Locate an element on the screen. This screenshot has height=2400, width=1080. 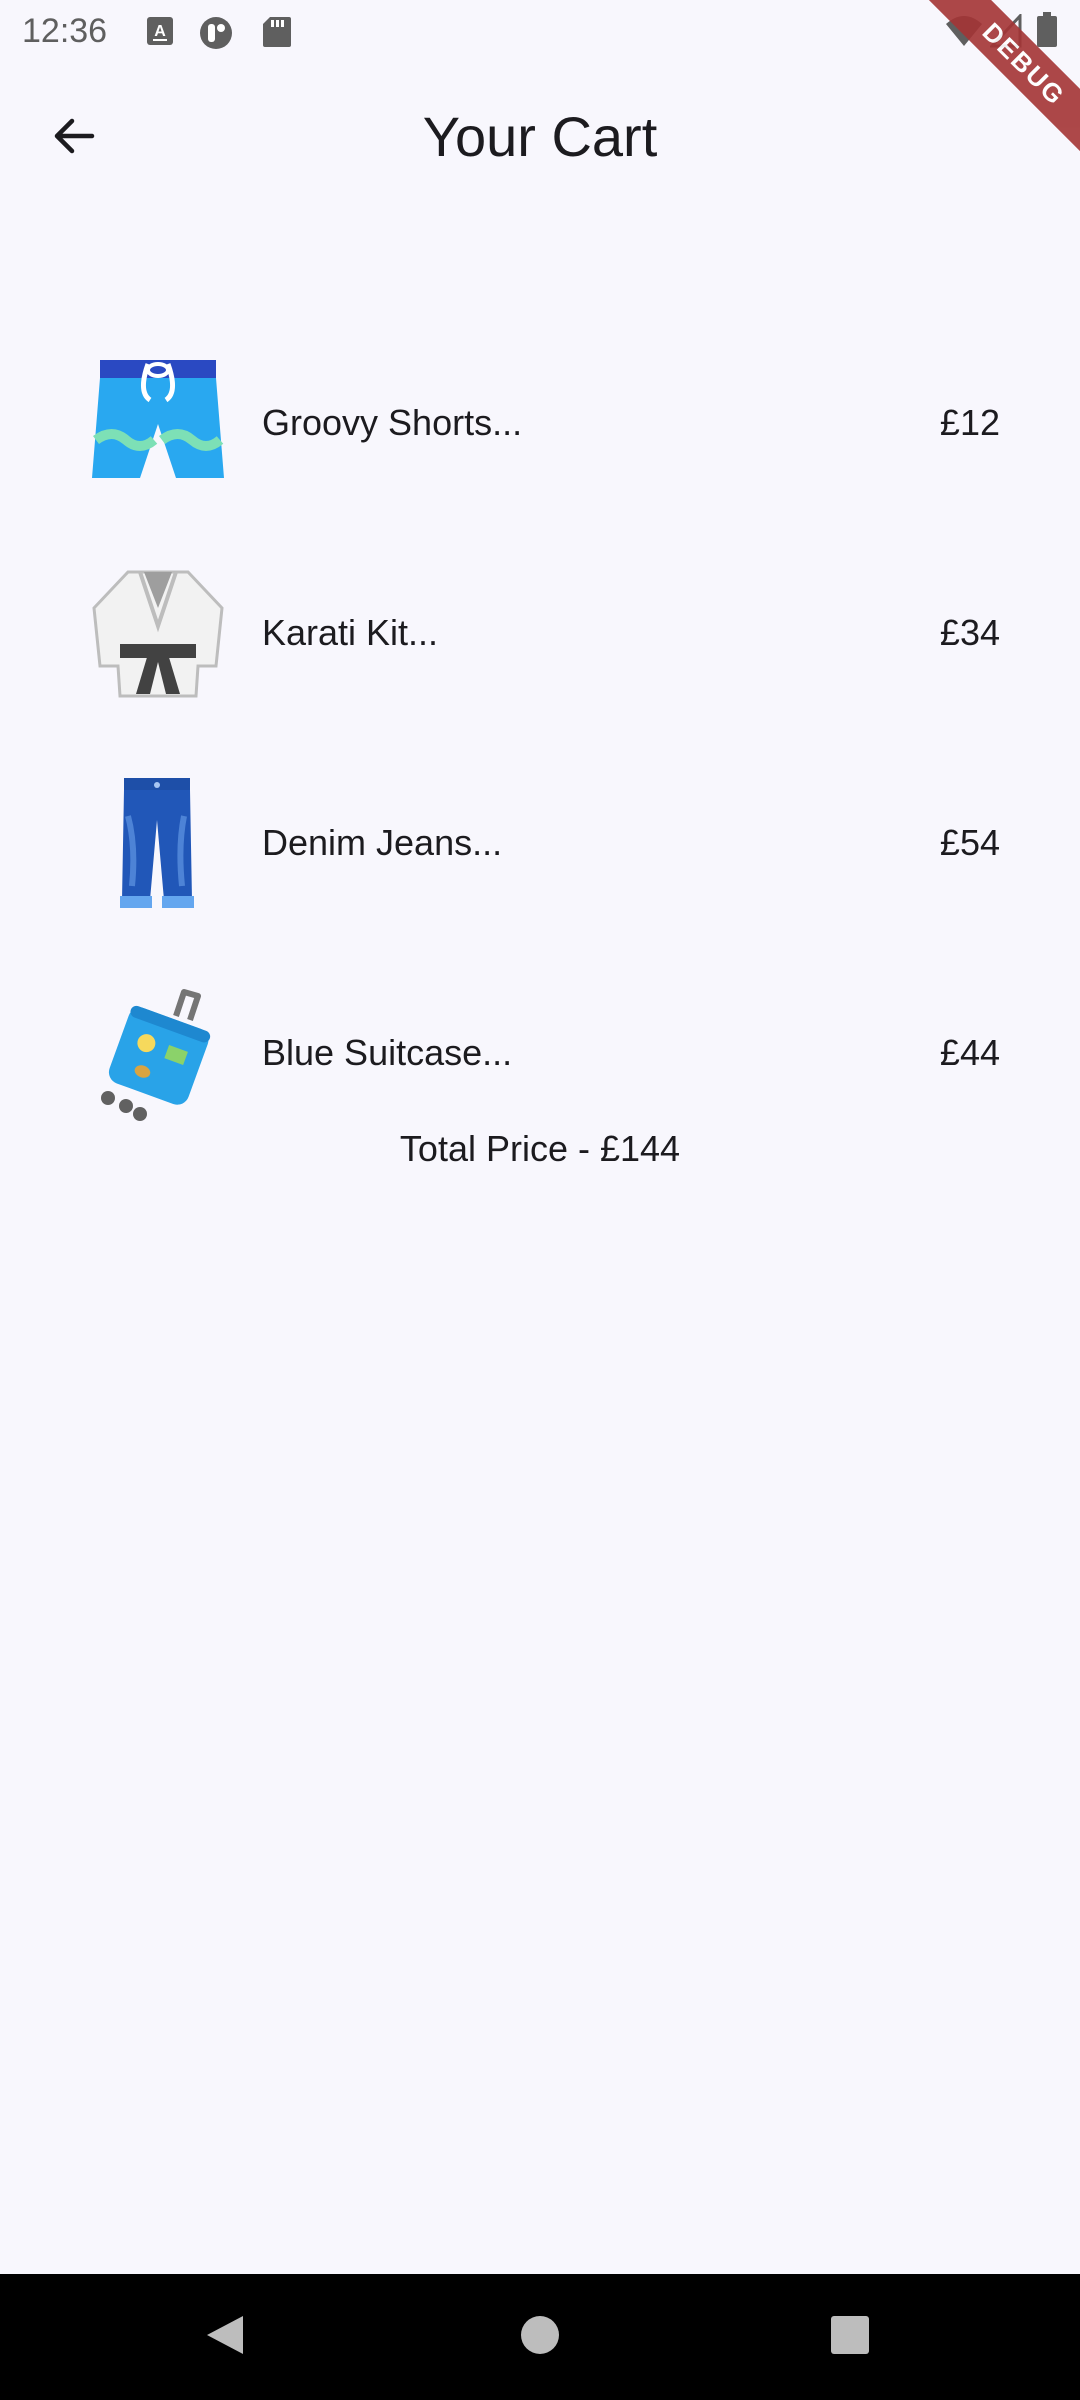
nav-recents-button is located at coordinates (850, 2337).